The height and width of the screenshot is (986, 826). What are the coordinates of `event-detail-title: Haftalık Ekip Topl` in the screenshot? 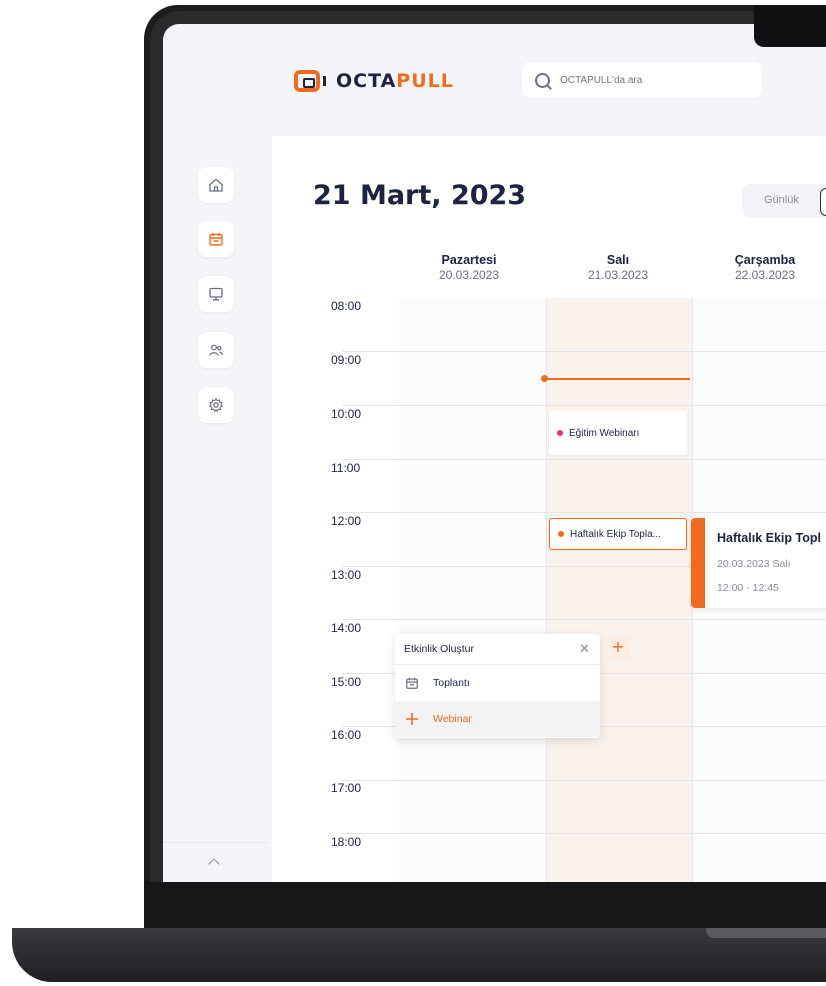 It's located at (769, 538).